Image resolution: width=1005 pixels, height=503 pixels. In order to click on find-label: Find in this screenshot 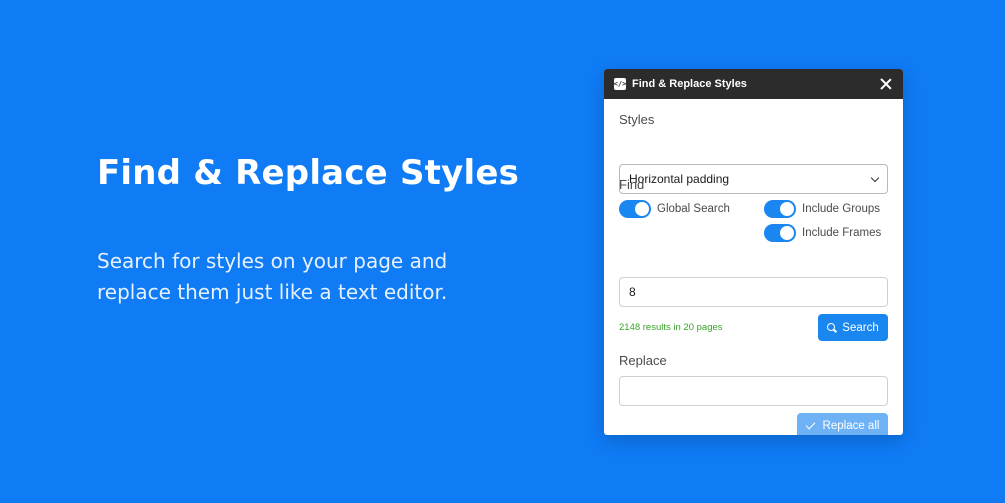, I will do `click(632, 184)`.